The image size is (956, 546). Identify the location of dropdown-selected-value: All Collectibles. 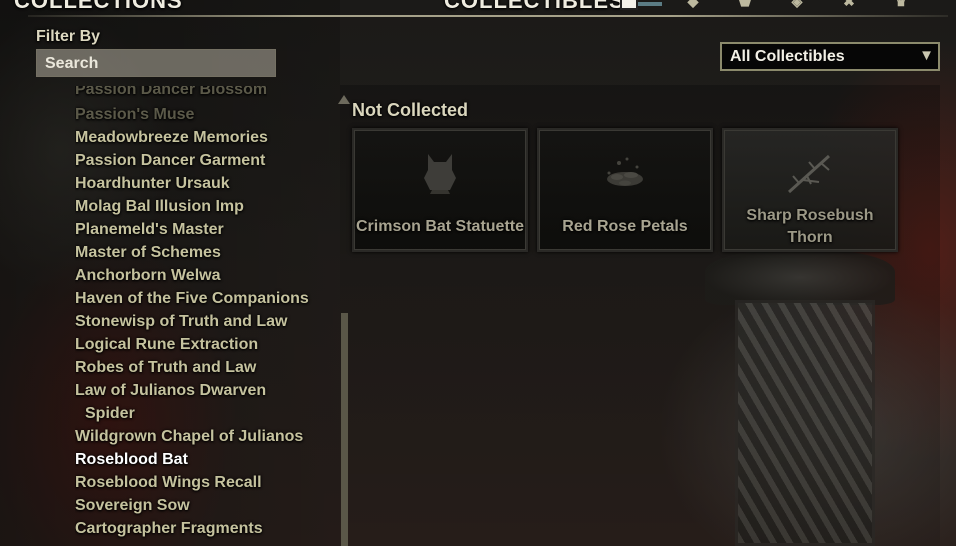
(787, 56).